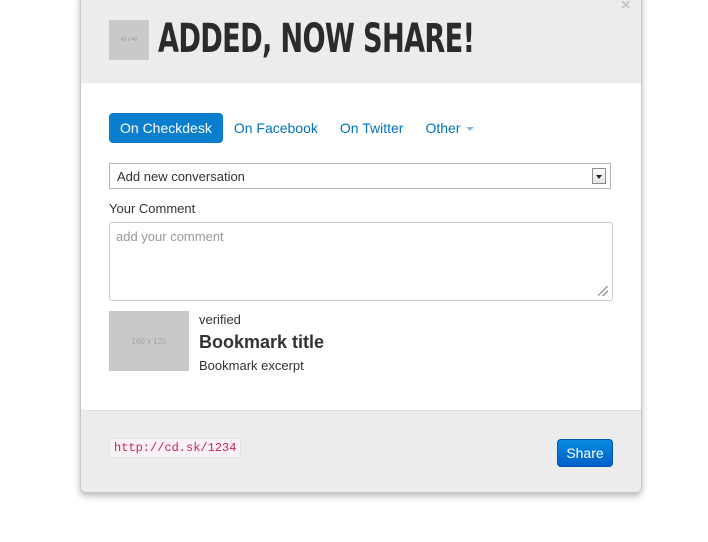  What do you see at coordinates (585, 453) in the screenshot?
I see `share-button: Share` at bounding box center [585, 453].